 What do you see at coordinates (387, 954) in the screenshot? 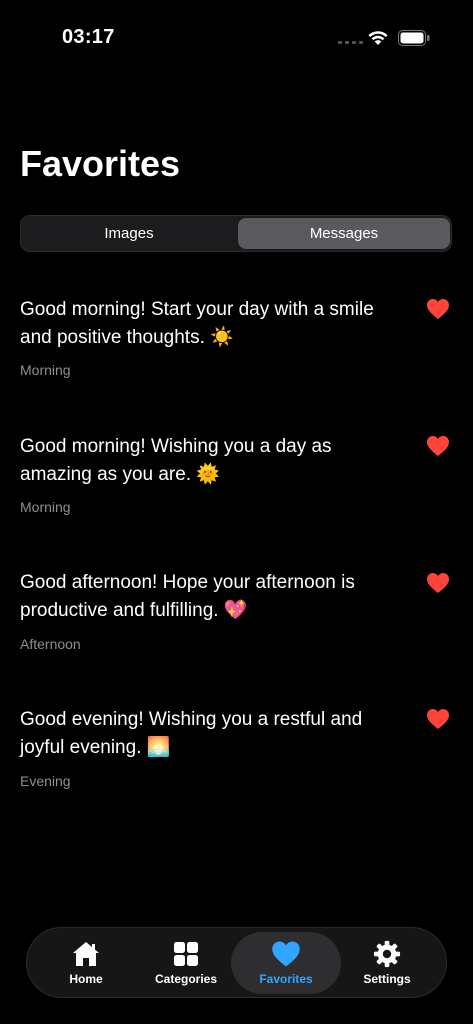
I see `gear-icon` at bounding box center [387, 954].